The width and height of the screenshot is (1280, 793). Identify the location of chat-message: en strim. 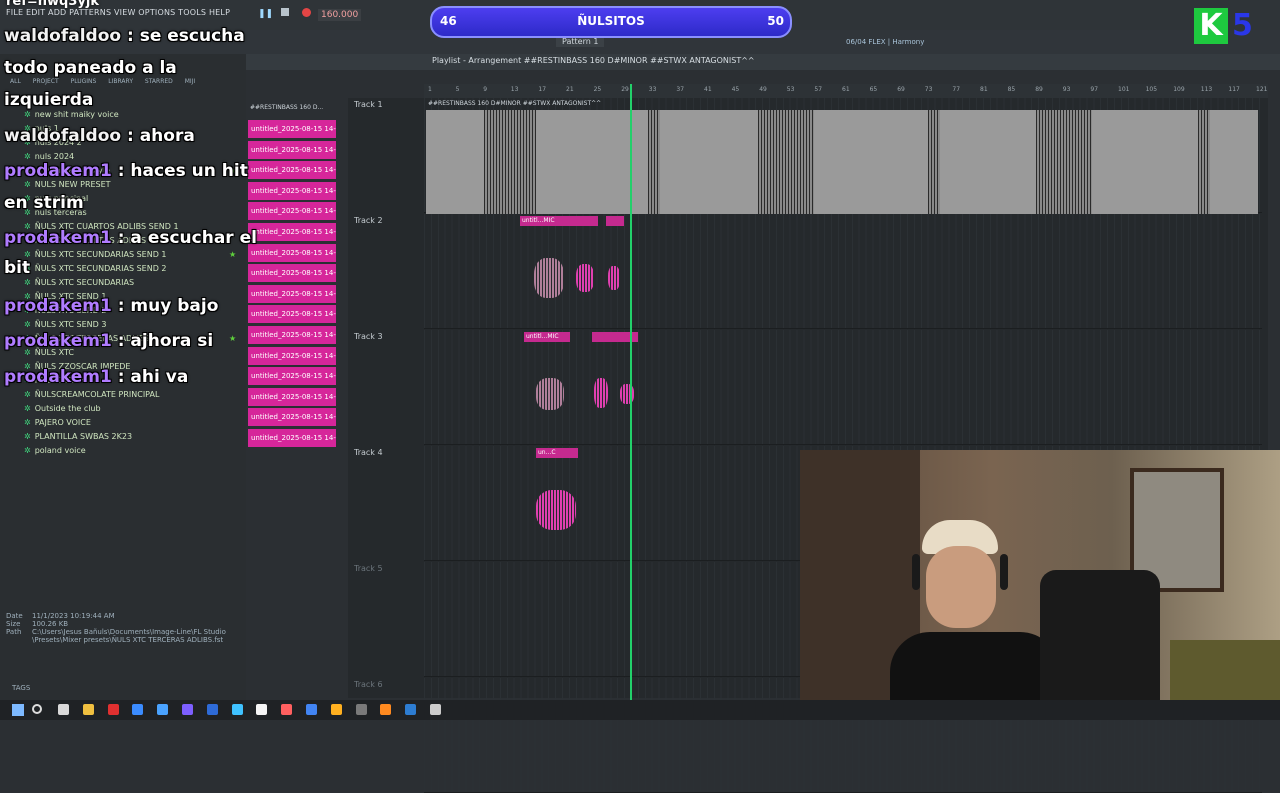
(44, 203).